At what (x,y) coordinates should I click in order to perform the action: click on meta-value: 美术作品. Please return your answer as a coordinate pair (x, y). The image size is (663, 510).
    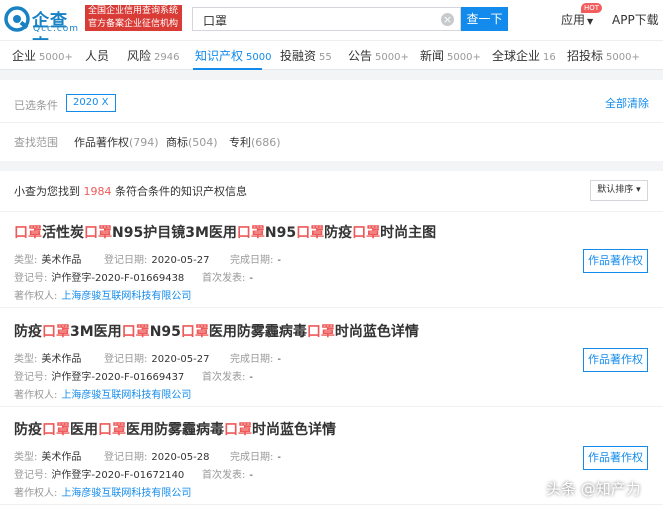
    Looking at the image, I should click on (61, 457).